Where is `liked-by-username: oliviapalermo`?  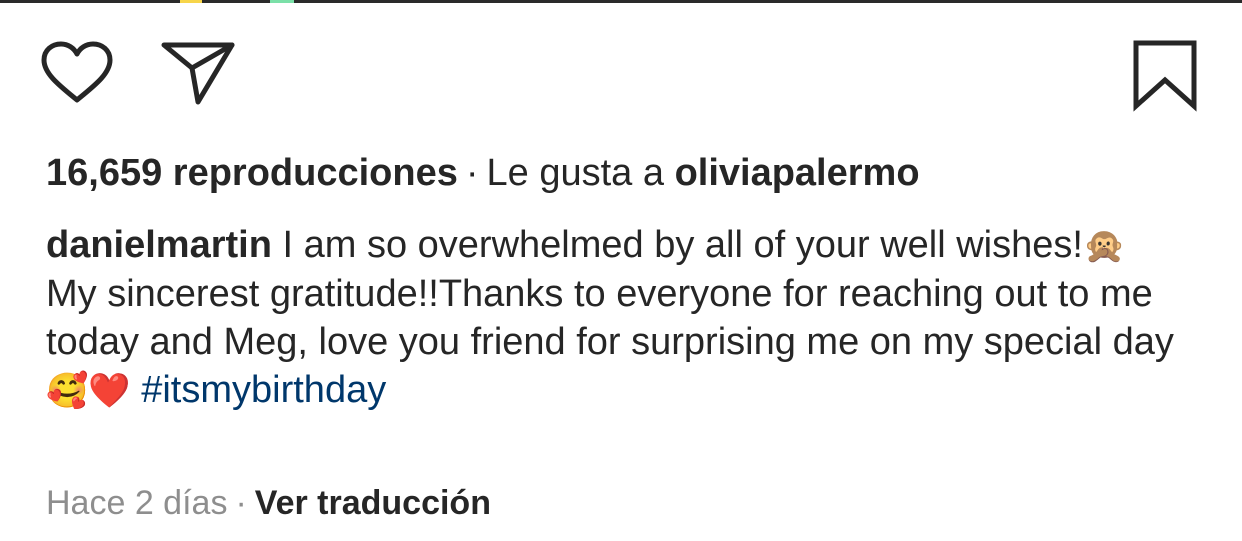 liked-by-username: oliviapalermo is located at coordinates (797, 173).